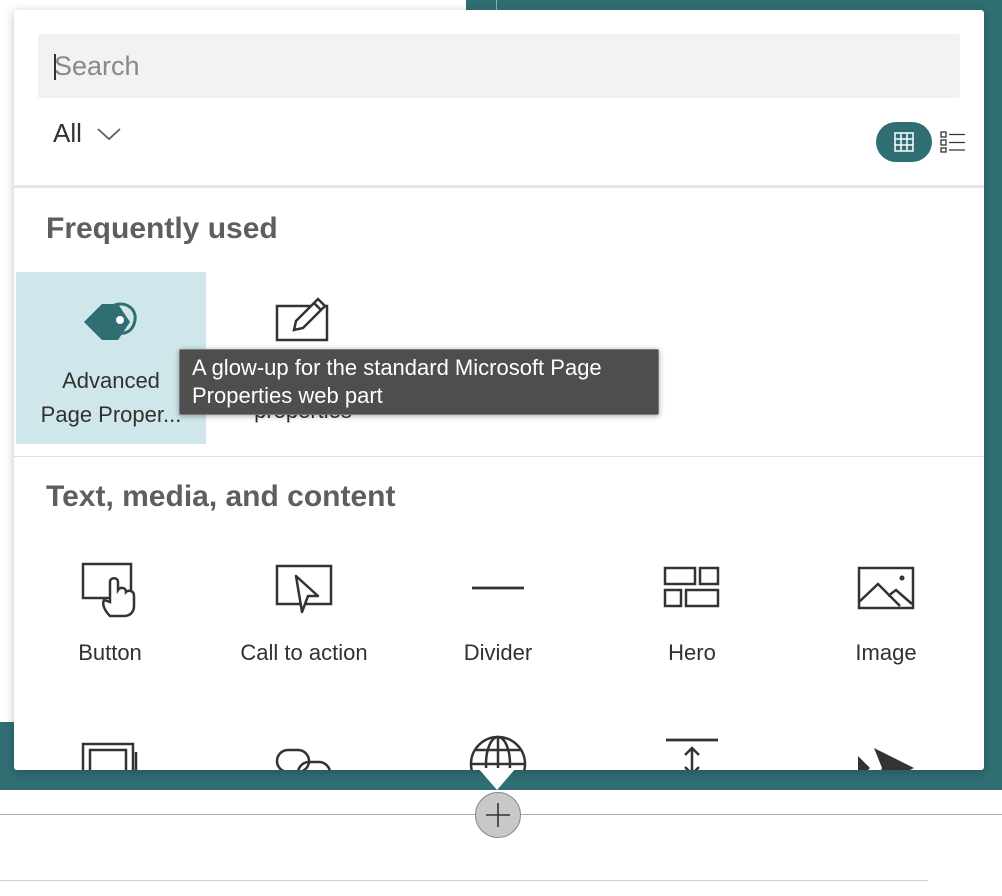 The image size is (1002, 896). What do you see at coordinates (886, 588) in the screenshot?
I see `image-icon` at bounding box center [886, 588].